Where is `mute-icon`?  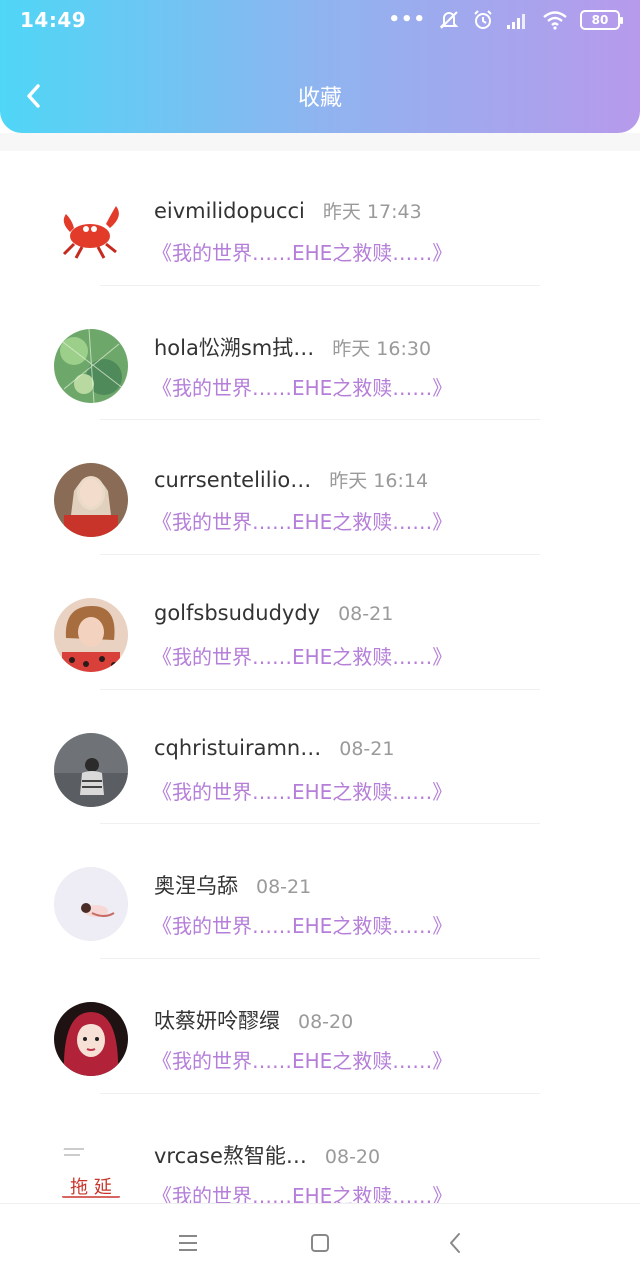 mute-icon is located at coordinates (449, 20).